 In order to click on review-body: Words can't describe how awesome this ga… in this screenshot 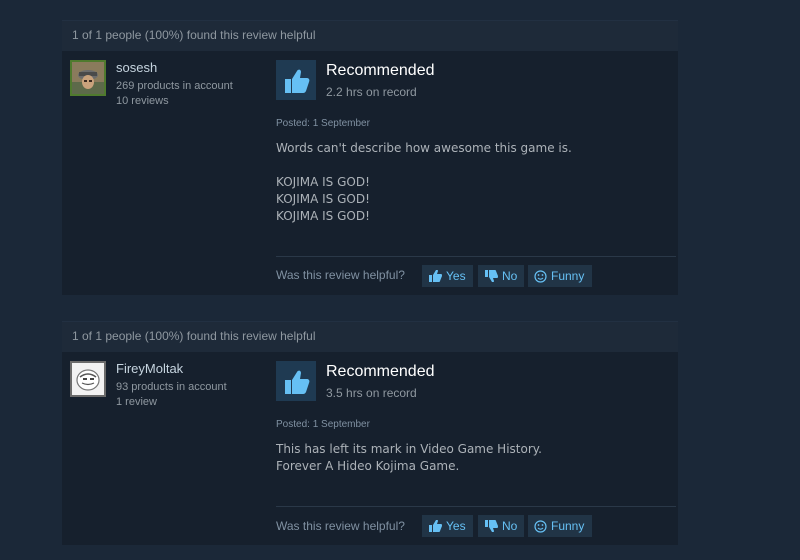, I will do `click(471, 182)`.